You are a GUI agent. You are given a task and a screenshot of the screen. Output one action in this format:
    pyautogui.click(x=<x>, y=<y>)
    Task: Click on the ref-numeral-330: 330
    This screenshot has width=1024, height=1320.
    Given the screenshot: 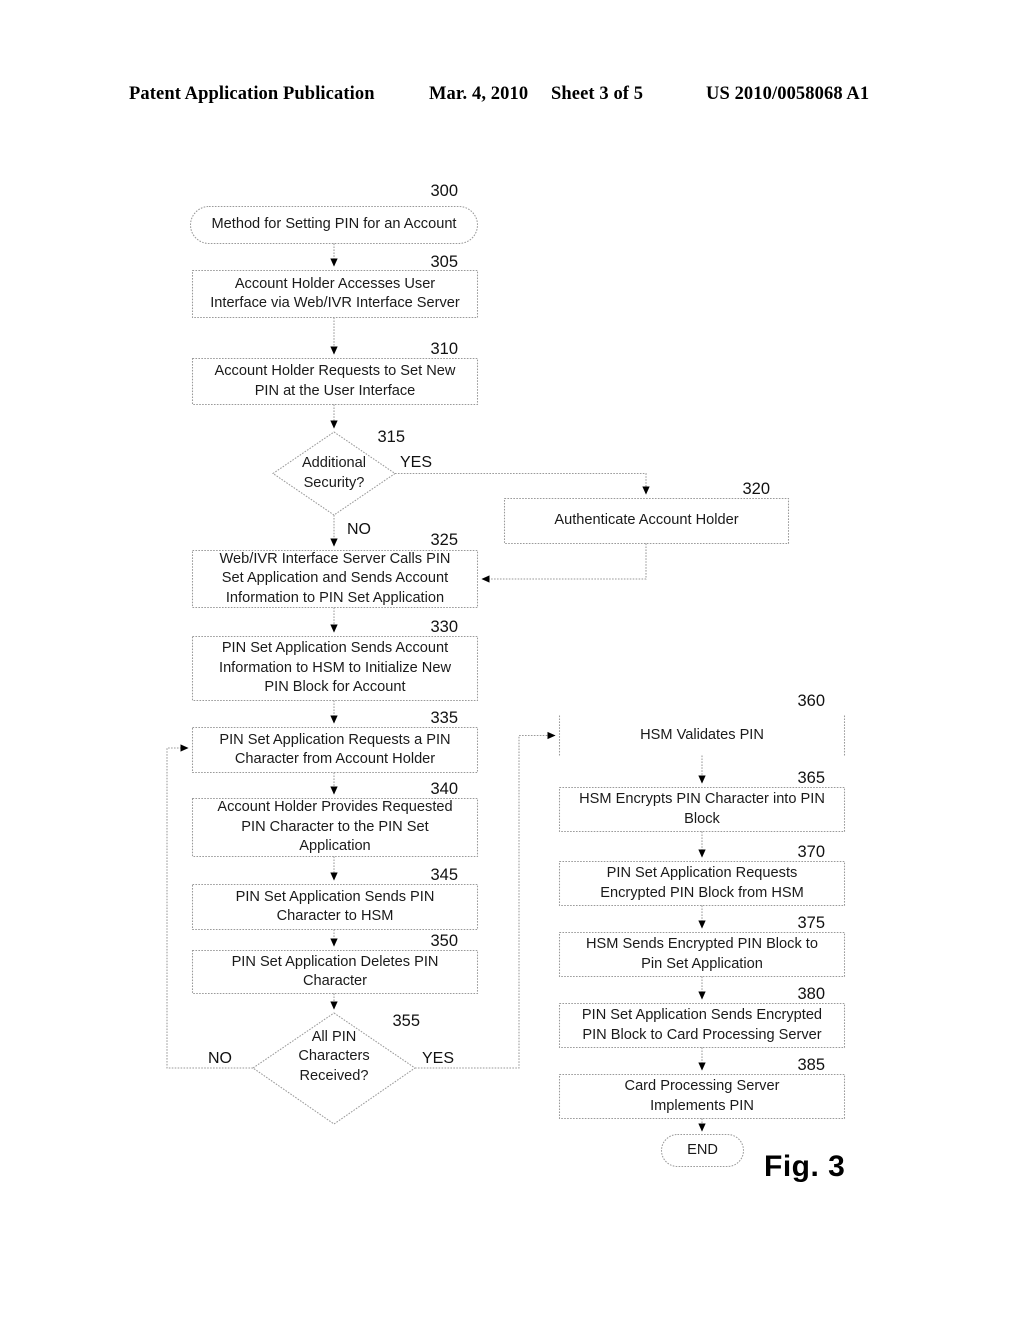 What is the action you would take?
    pyautogui.click(x=444, y=627)
    